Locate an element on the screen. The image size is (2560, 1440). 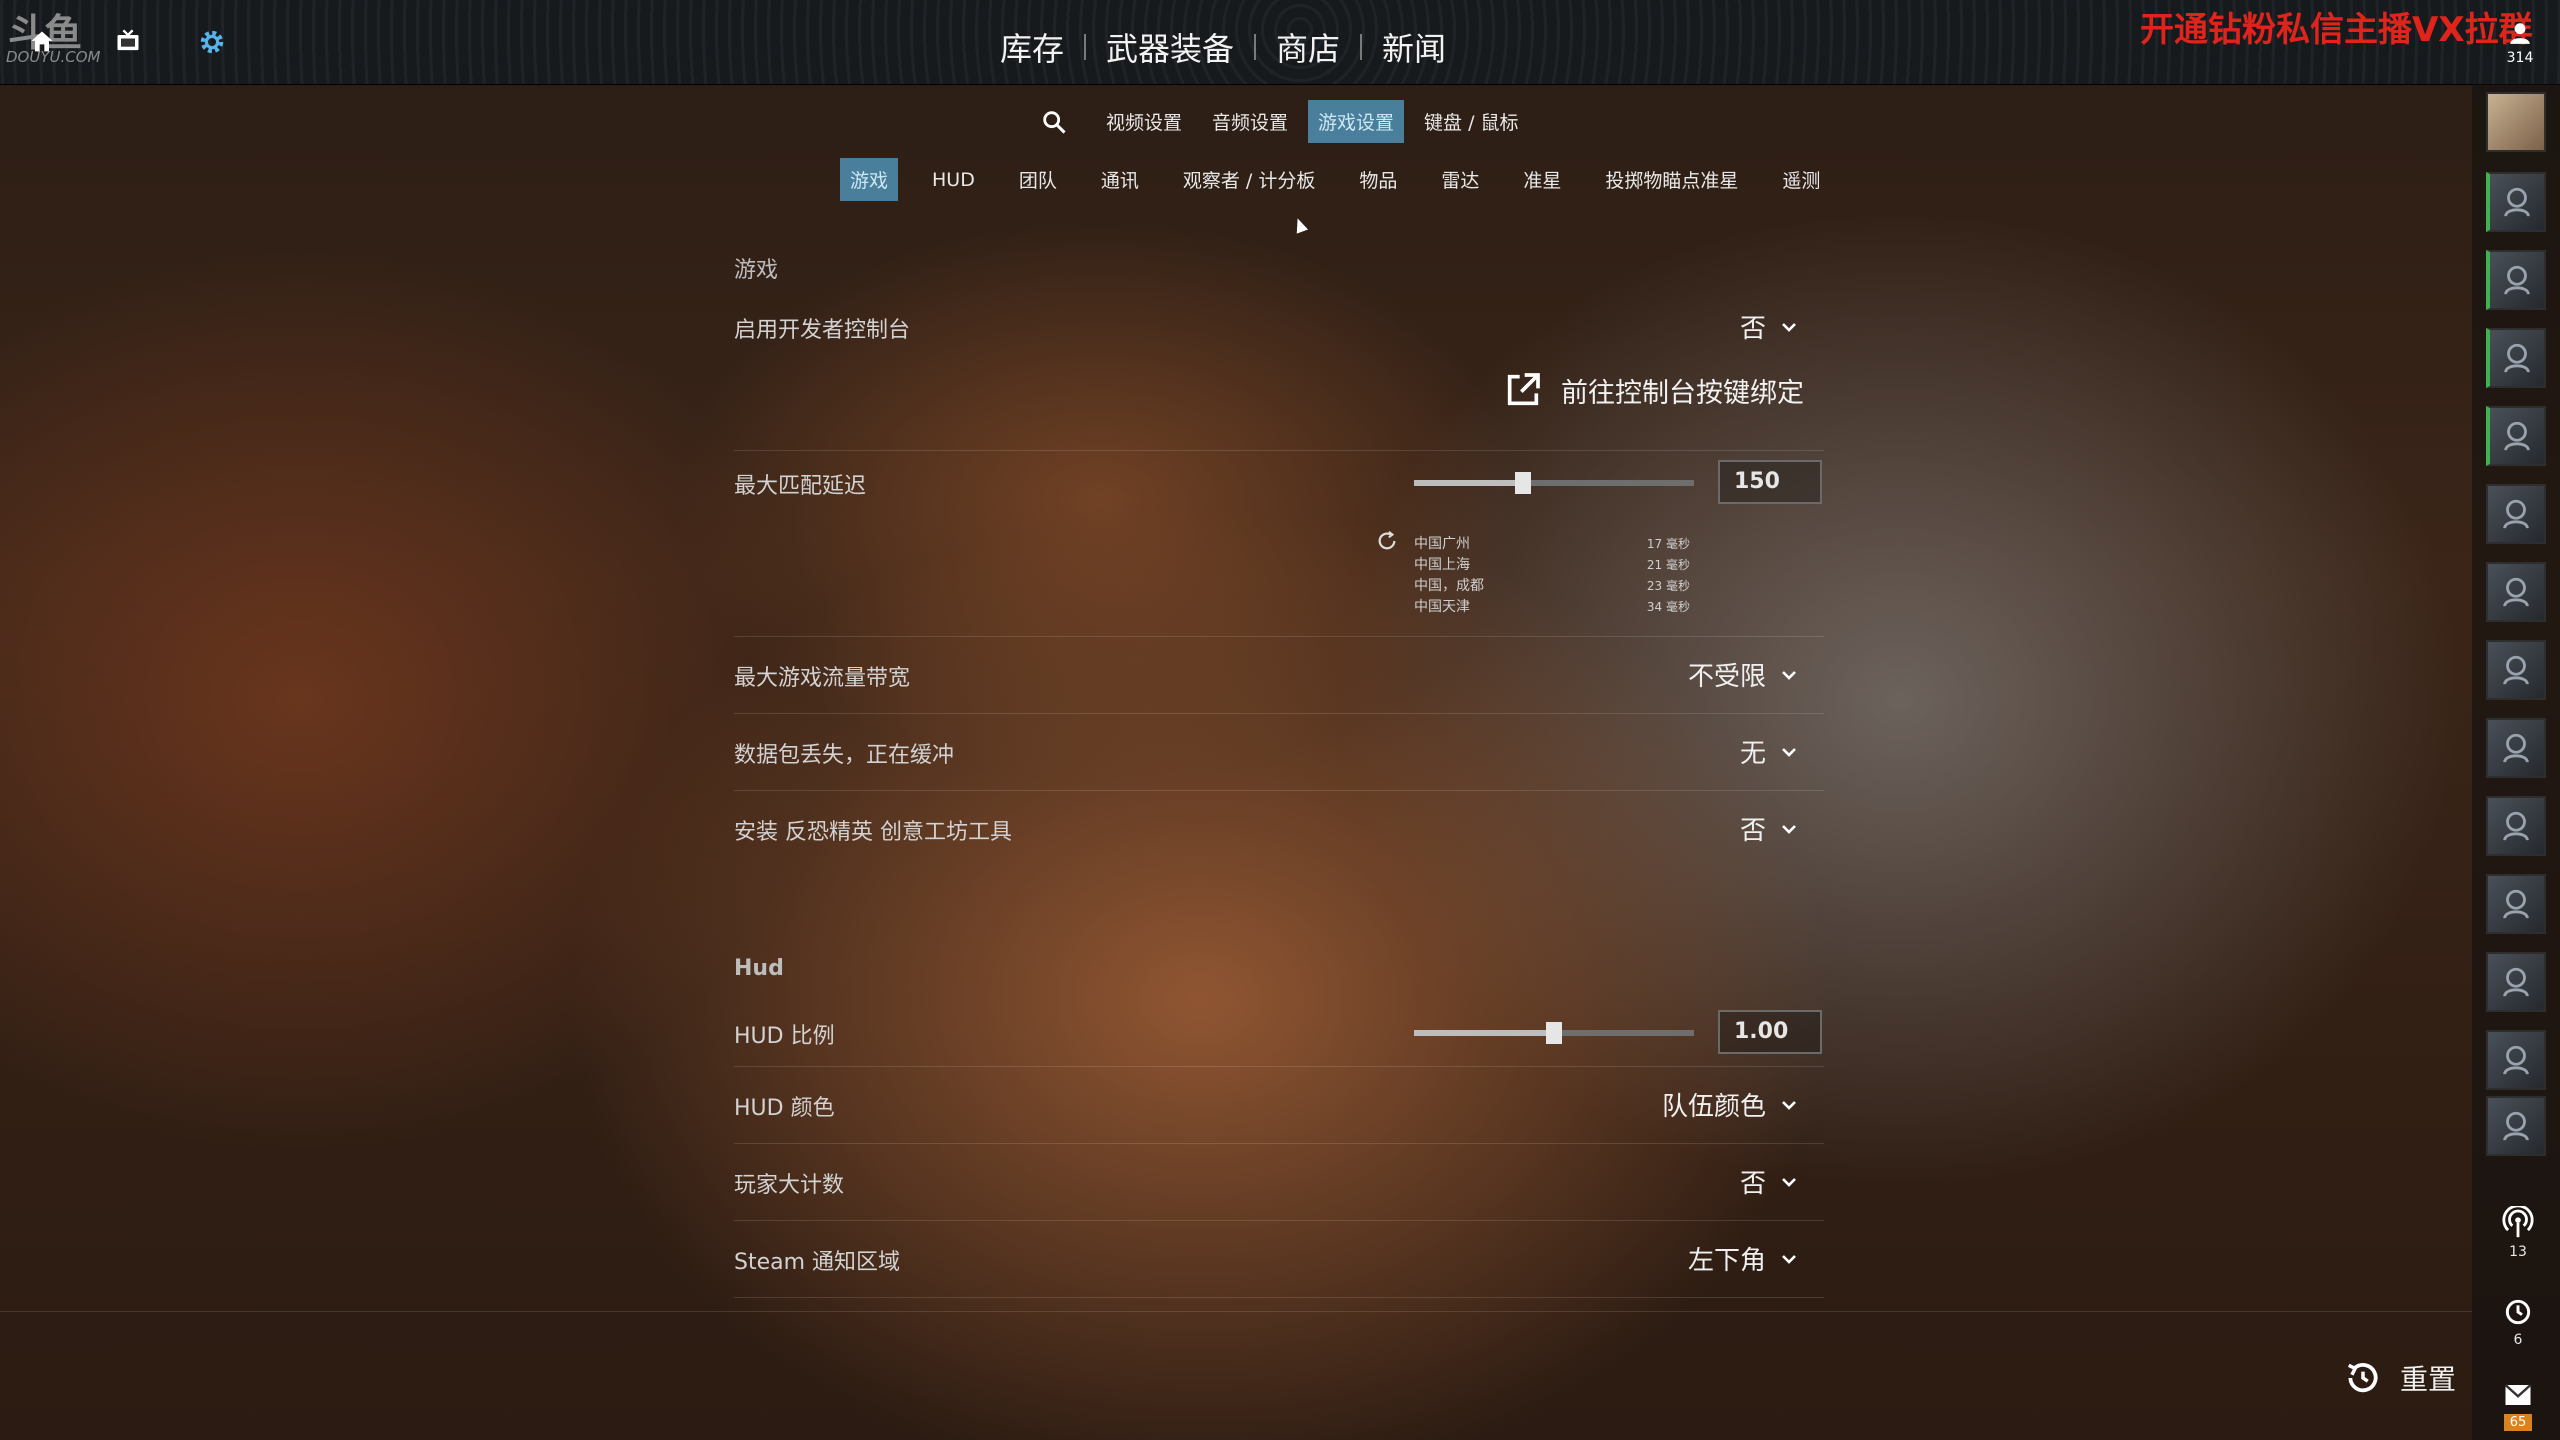
subtab-items: 物品 is located at coordinates (1378, 179).